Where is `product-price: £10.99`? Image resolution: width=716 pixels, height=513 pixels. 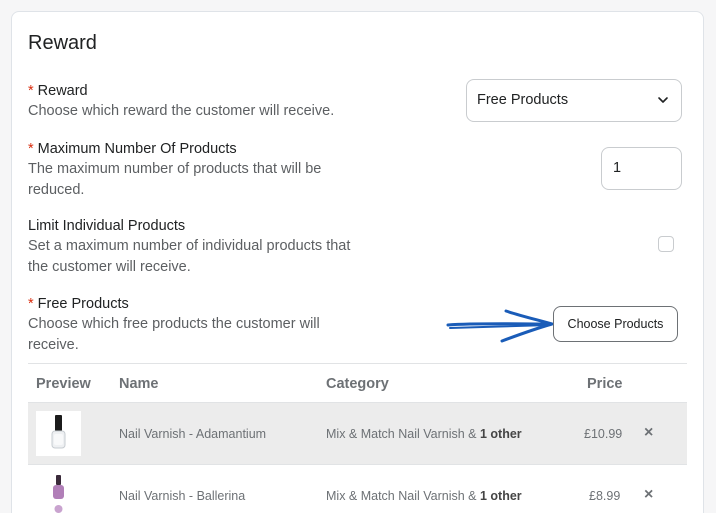 product-price: £10.99 is located at coordinates (603, 434).